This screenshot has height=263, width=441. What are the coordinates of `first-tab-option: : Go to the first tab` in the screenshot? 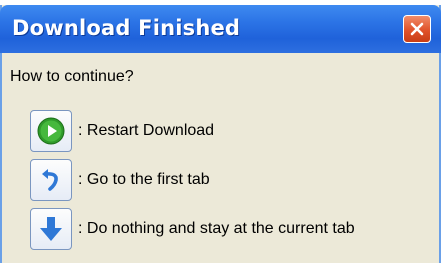 It's located at (120, 180).